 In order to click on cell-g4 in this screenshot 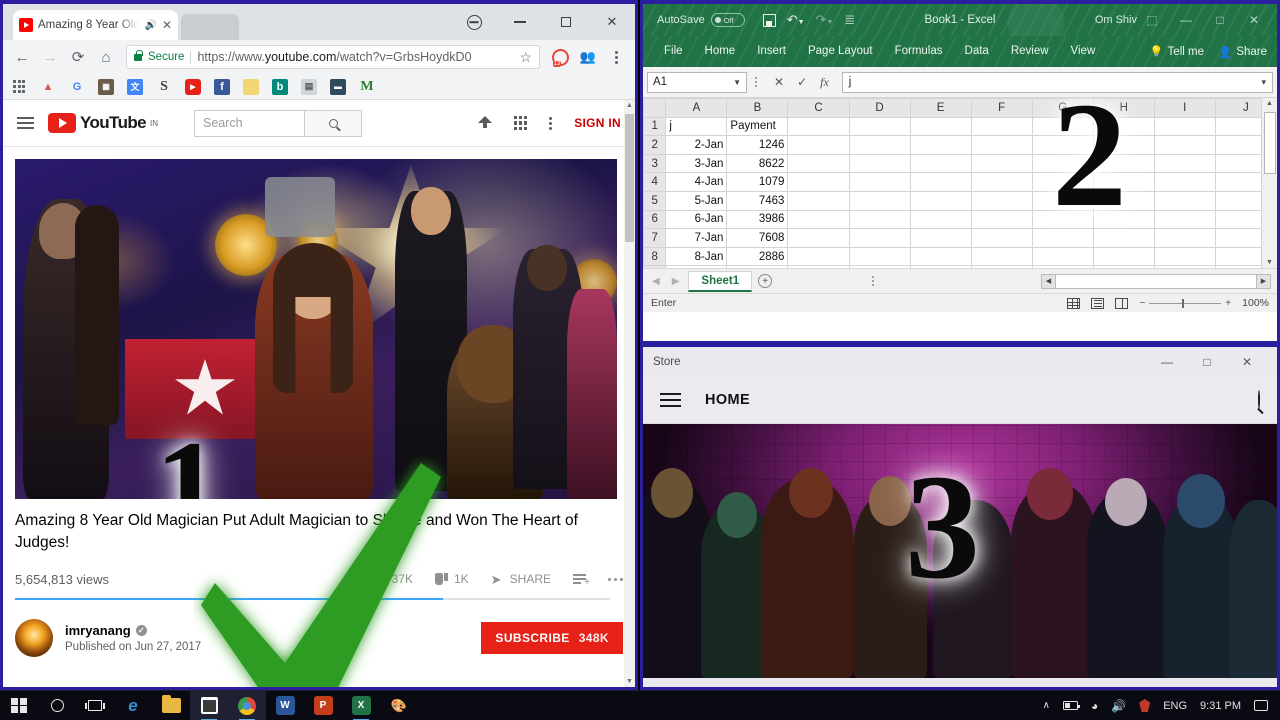, I will do `click(1062, 182)`.